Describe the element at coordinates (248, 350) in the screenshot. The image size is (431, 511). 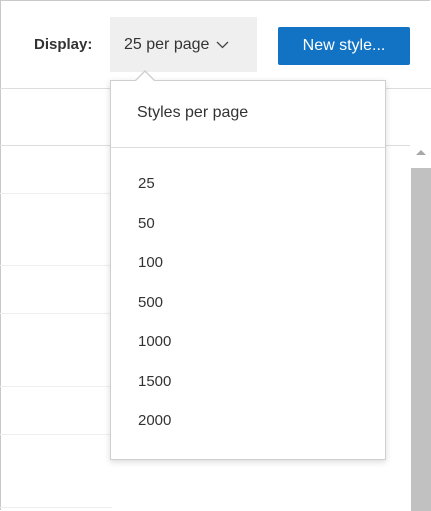
I see `per-page-option-1000: 1000` at that location.